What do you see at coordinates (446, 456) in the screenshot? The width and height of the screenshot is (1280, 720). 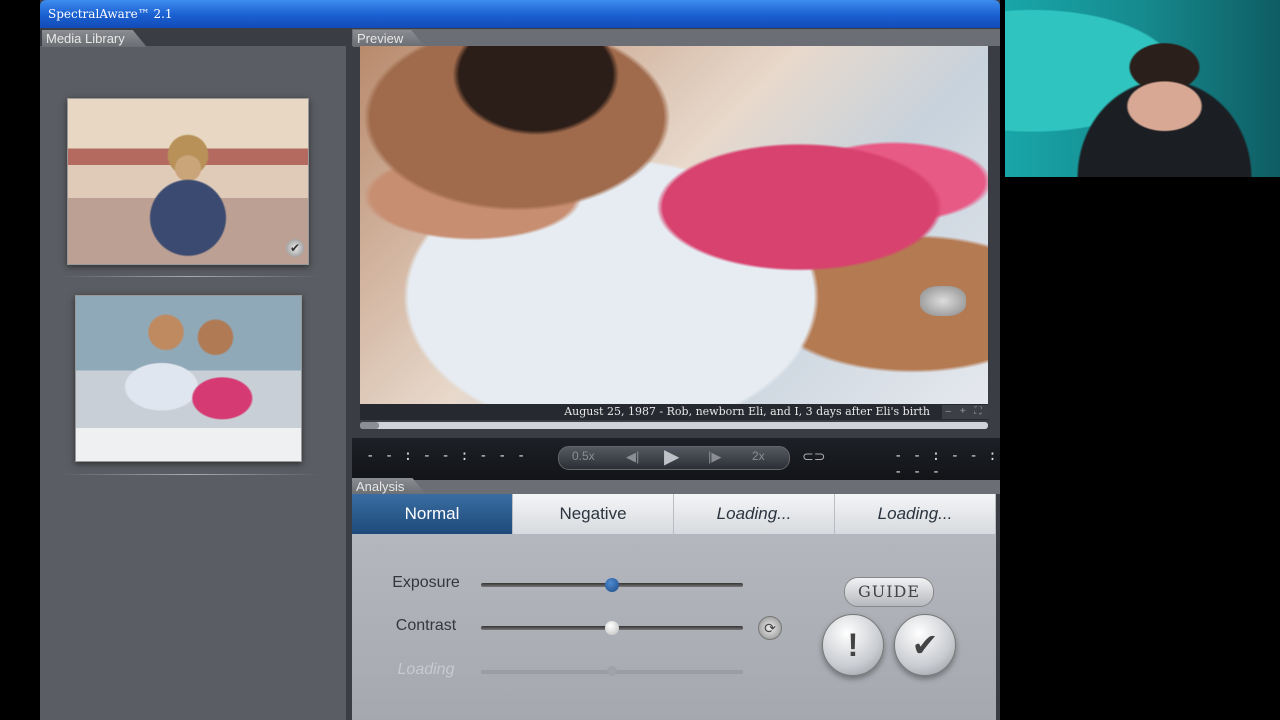 I see `elapsed-time: - - : - - : - - -` at bounding box center [446, 456].